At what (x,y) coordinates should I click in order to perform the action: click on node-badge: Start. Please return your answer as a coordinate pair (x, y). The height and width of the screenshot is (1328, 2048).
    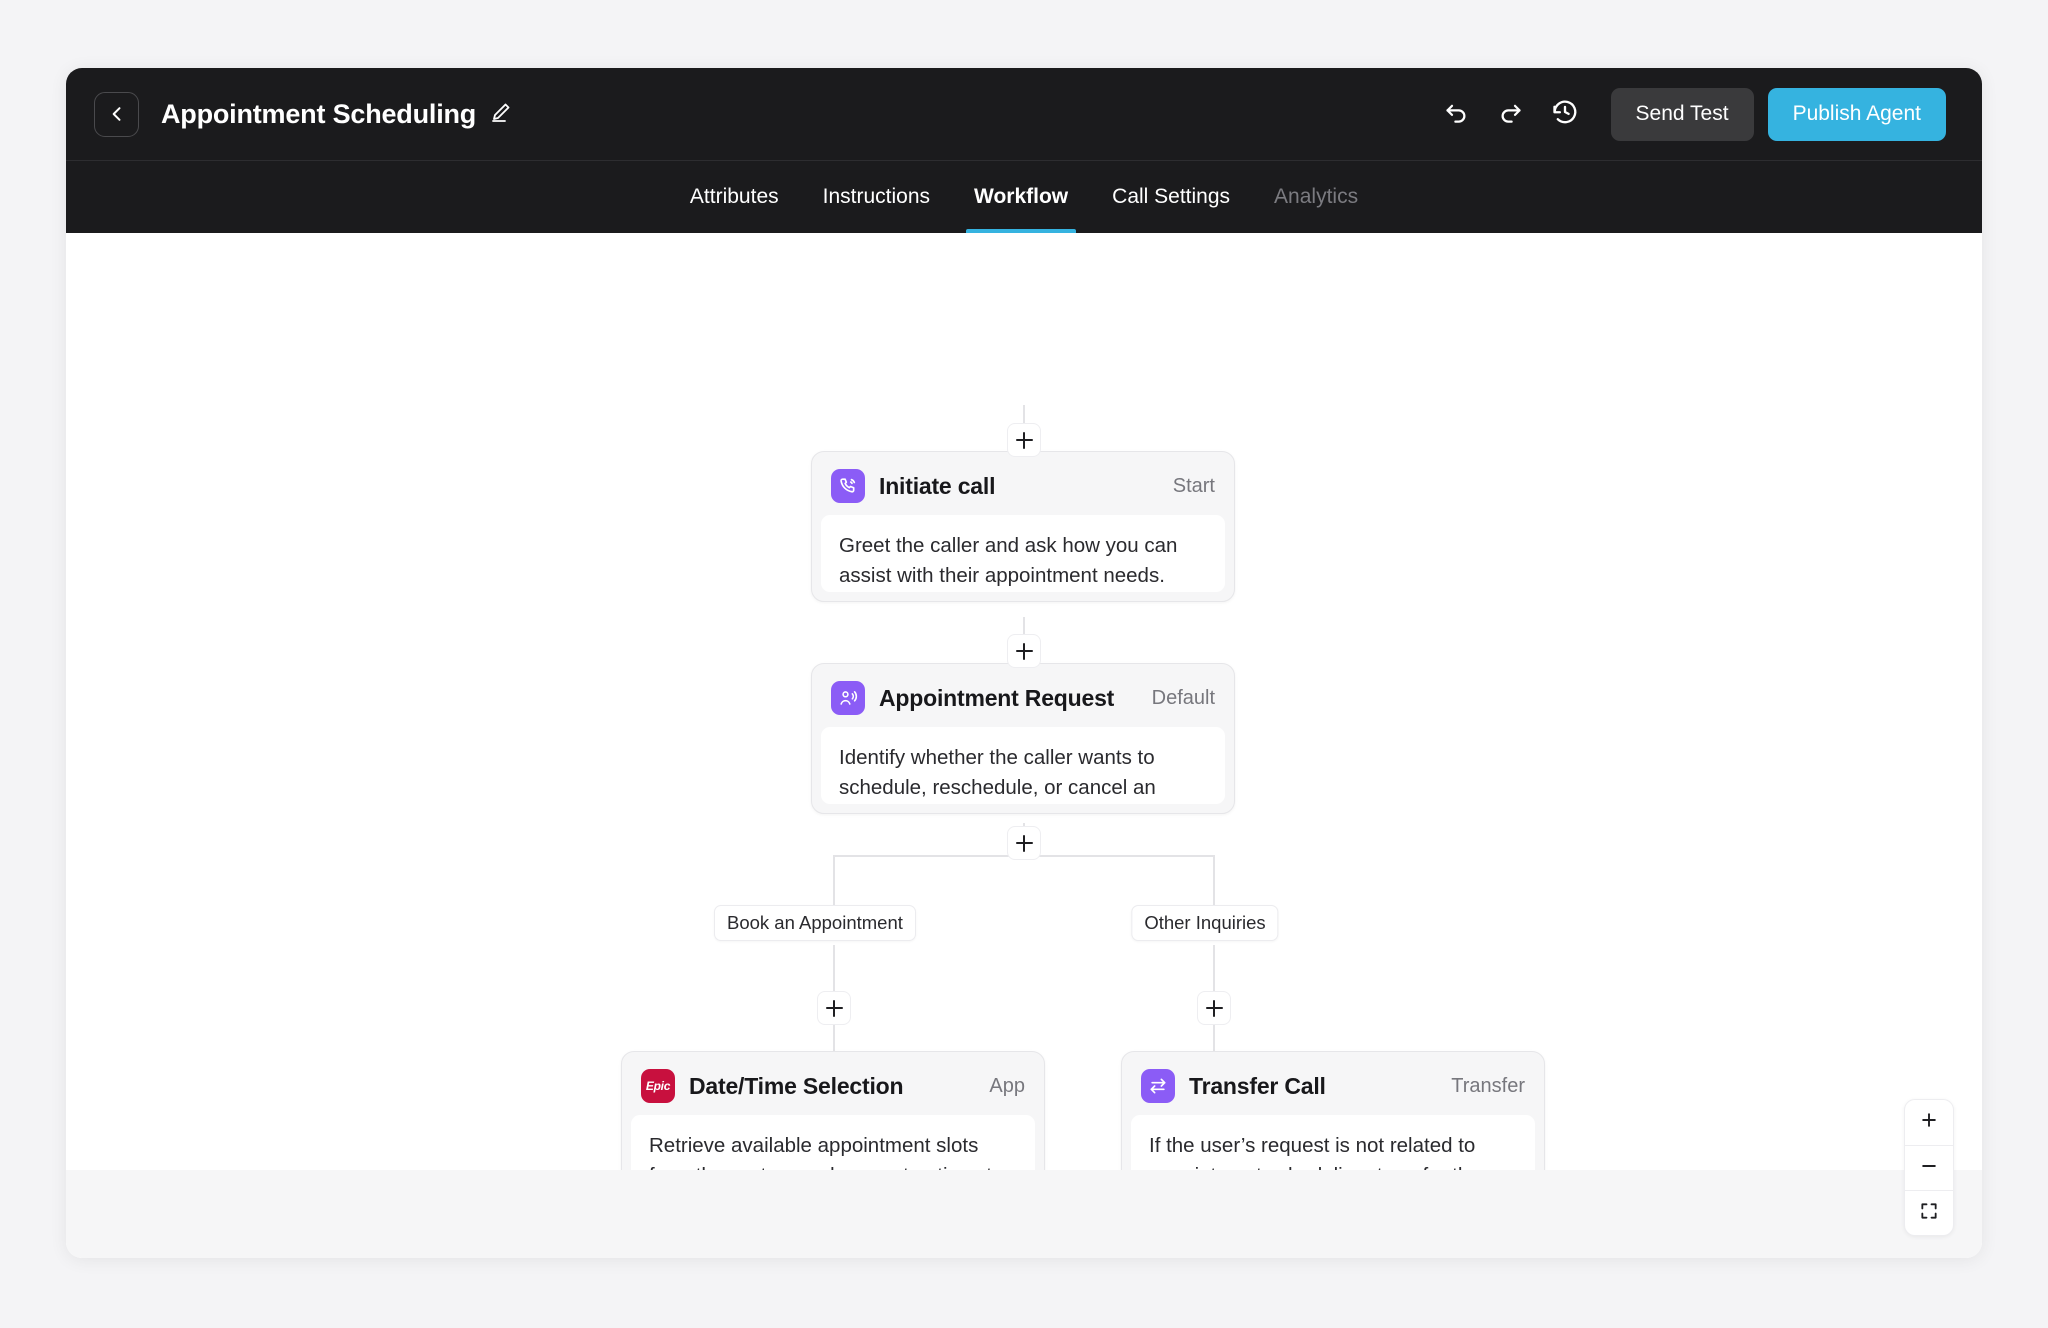
    Looking at the image, I should click on (1193, 485).